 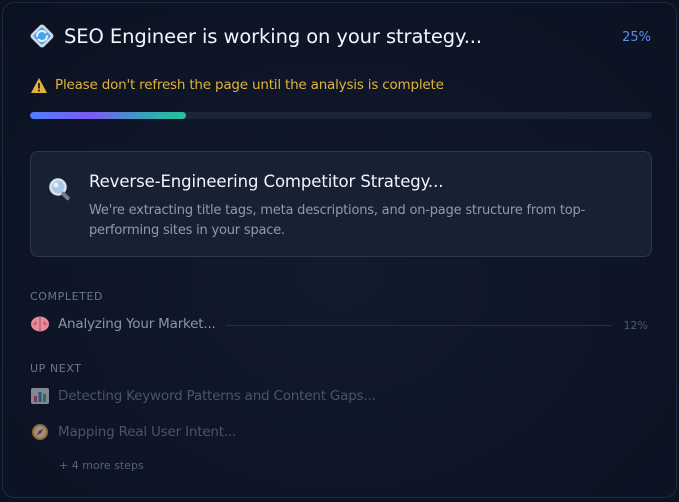 I want to click on step-divider-line, so click(x=419, y=325).